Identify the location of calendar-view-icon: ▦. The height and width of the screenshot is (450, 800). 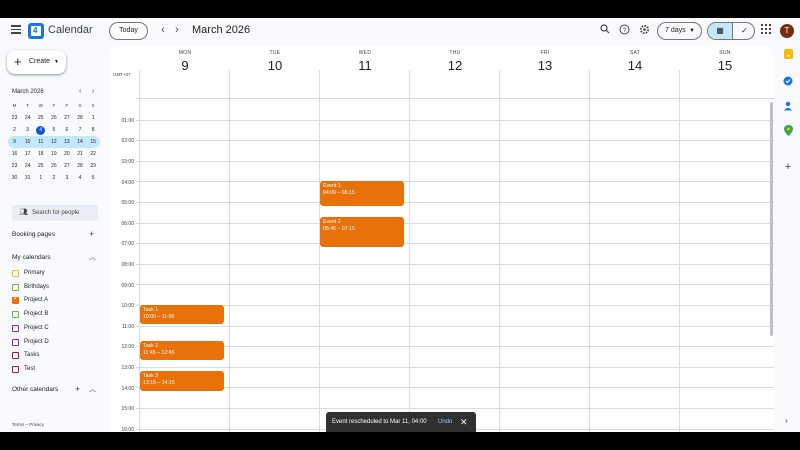
(720, 31).